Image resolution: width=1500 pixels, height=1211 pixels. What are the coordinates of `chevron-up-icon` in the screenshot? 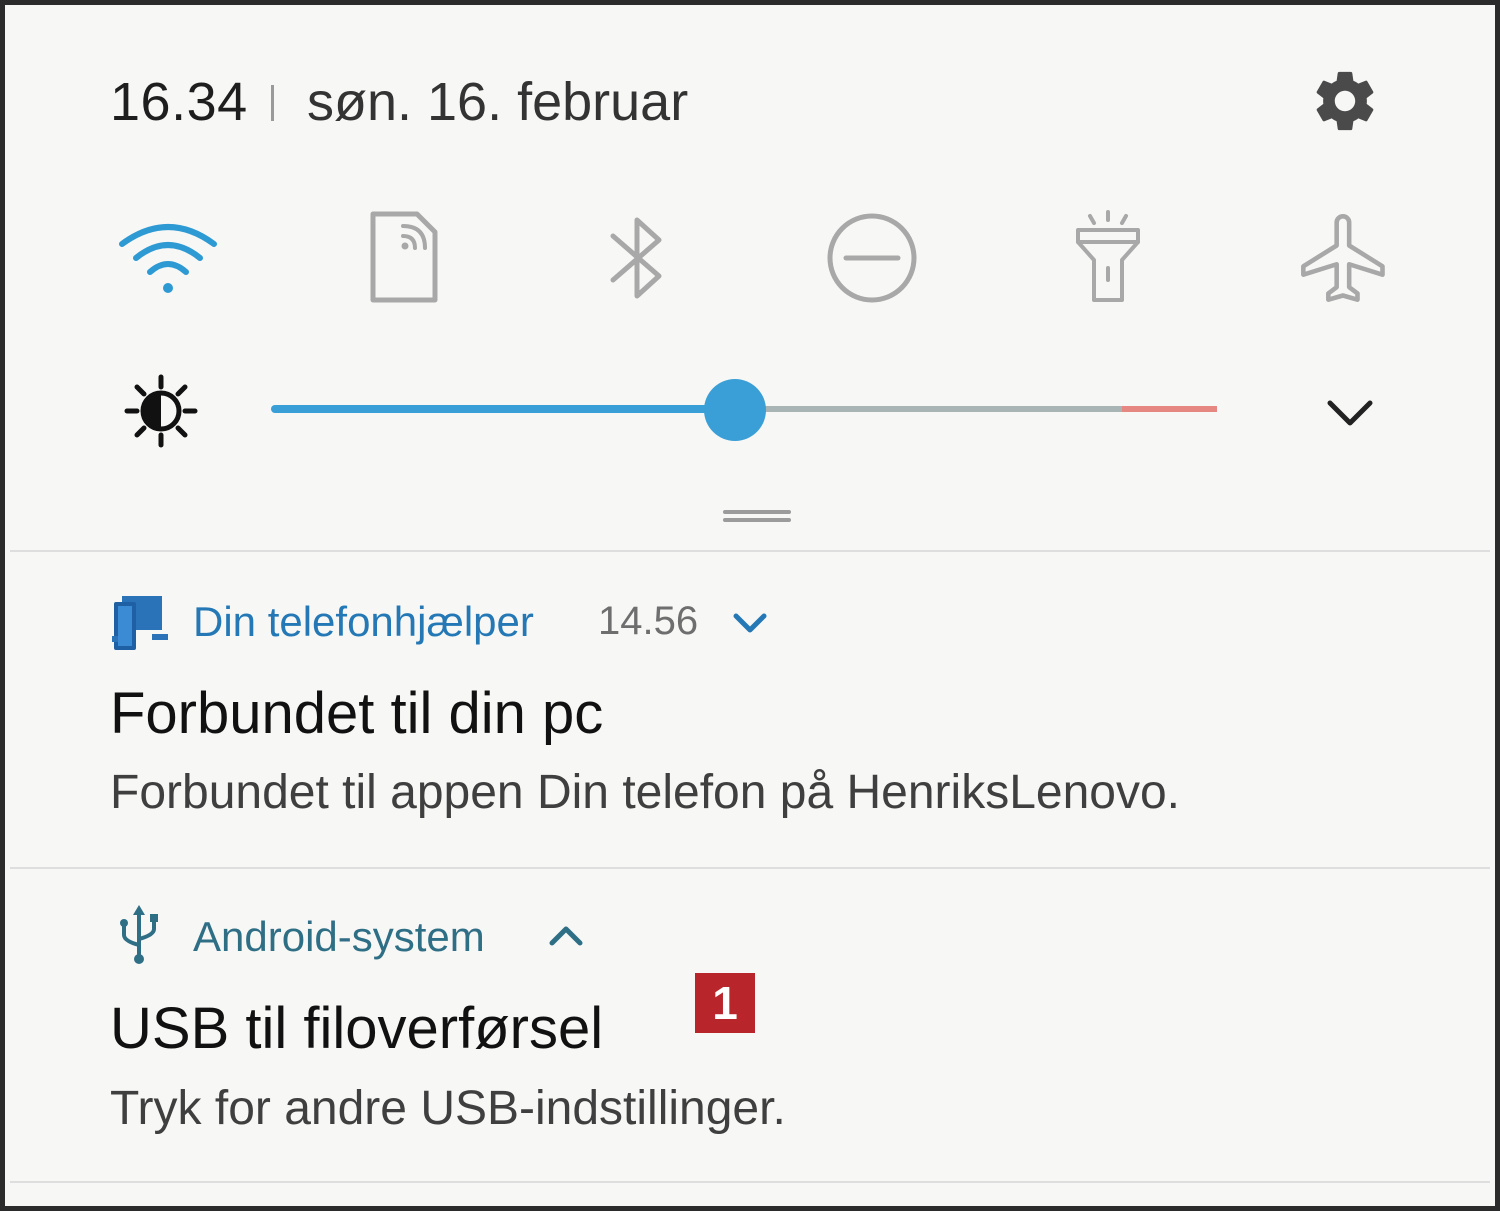 It's located at (566, 936).